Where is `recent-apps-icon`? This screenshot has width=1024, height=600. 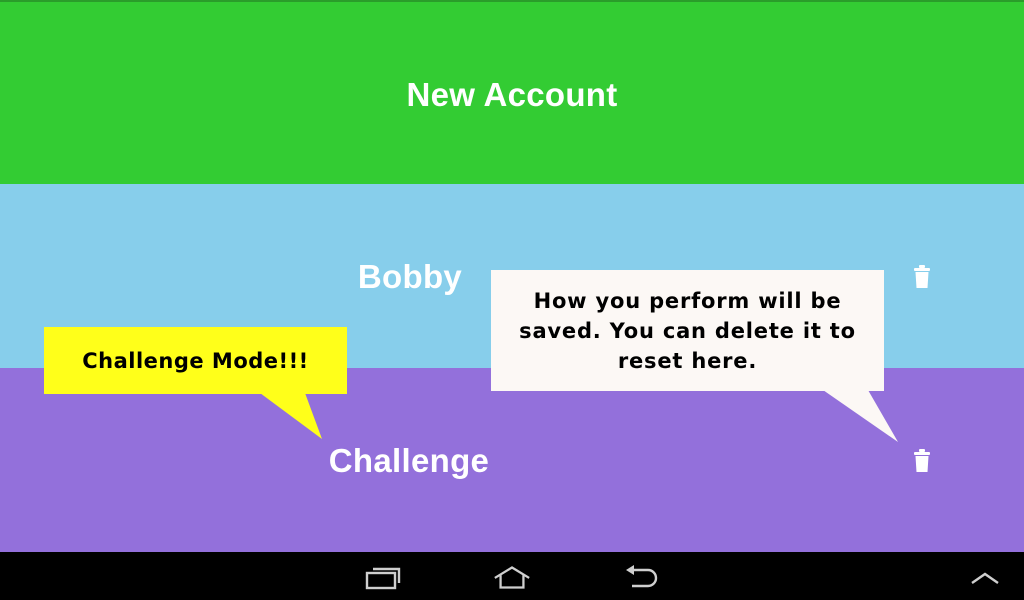
recent-apps-icon is located at coordinates (383, 578).